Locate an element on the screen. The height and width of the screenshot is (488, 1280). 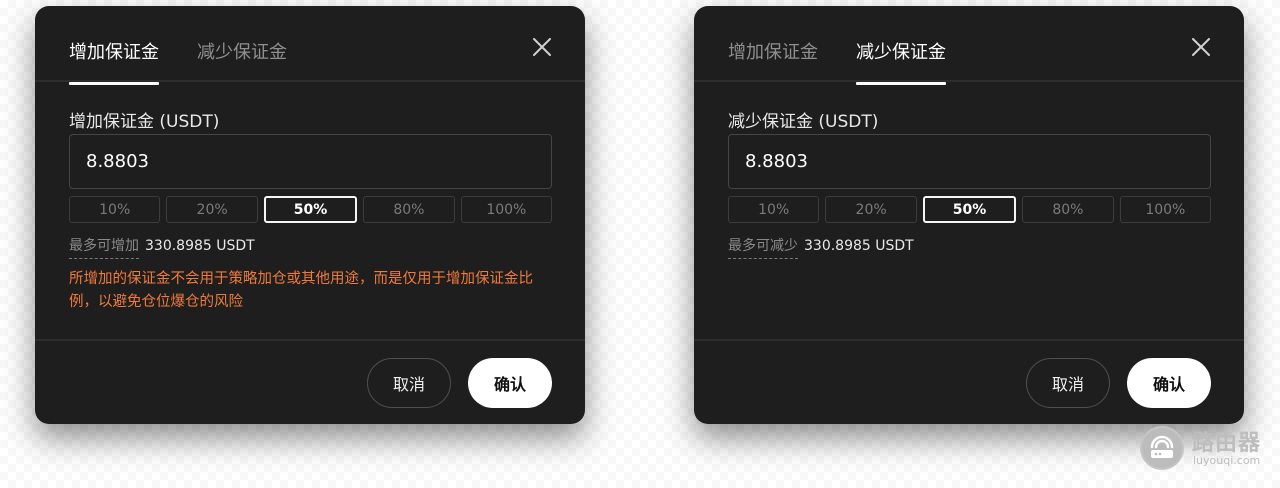
router-logo-icon is located at coordinates (1162, 448).